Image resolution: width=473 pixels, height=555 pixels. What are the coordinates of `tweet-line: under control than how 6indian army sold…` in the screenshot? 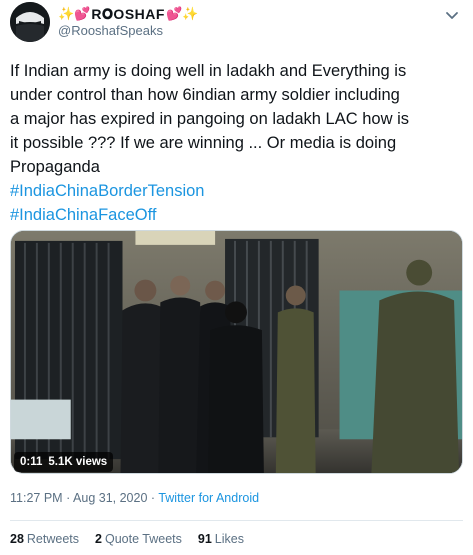 It's located at (205, 95).